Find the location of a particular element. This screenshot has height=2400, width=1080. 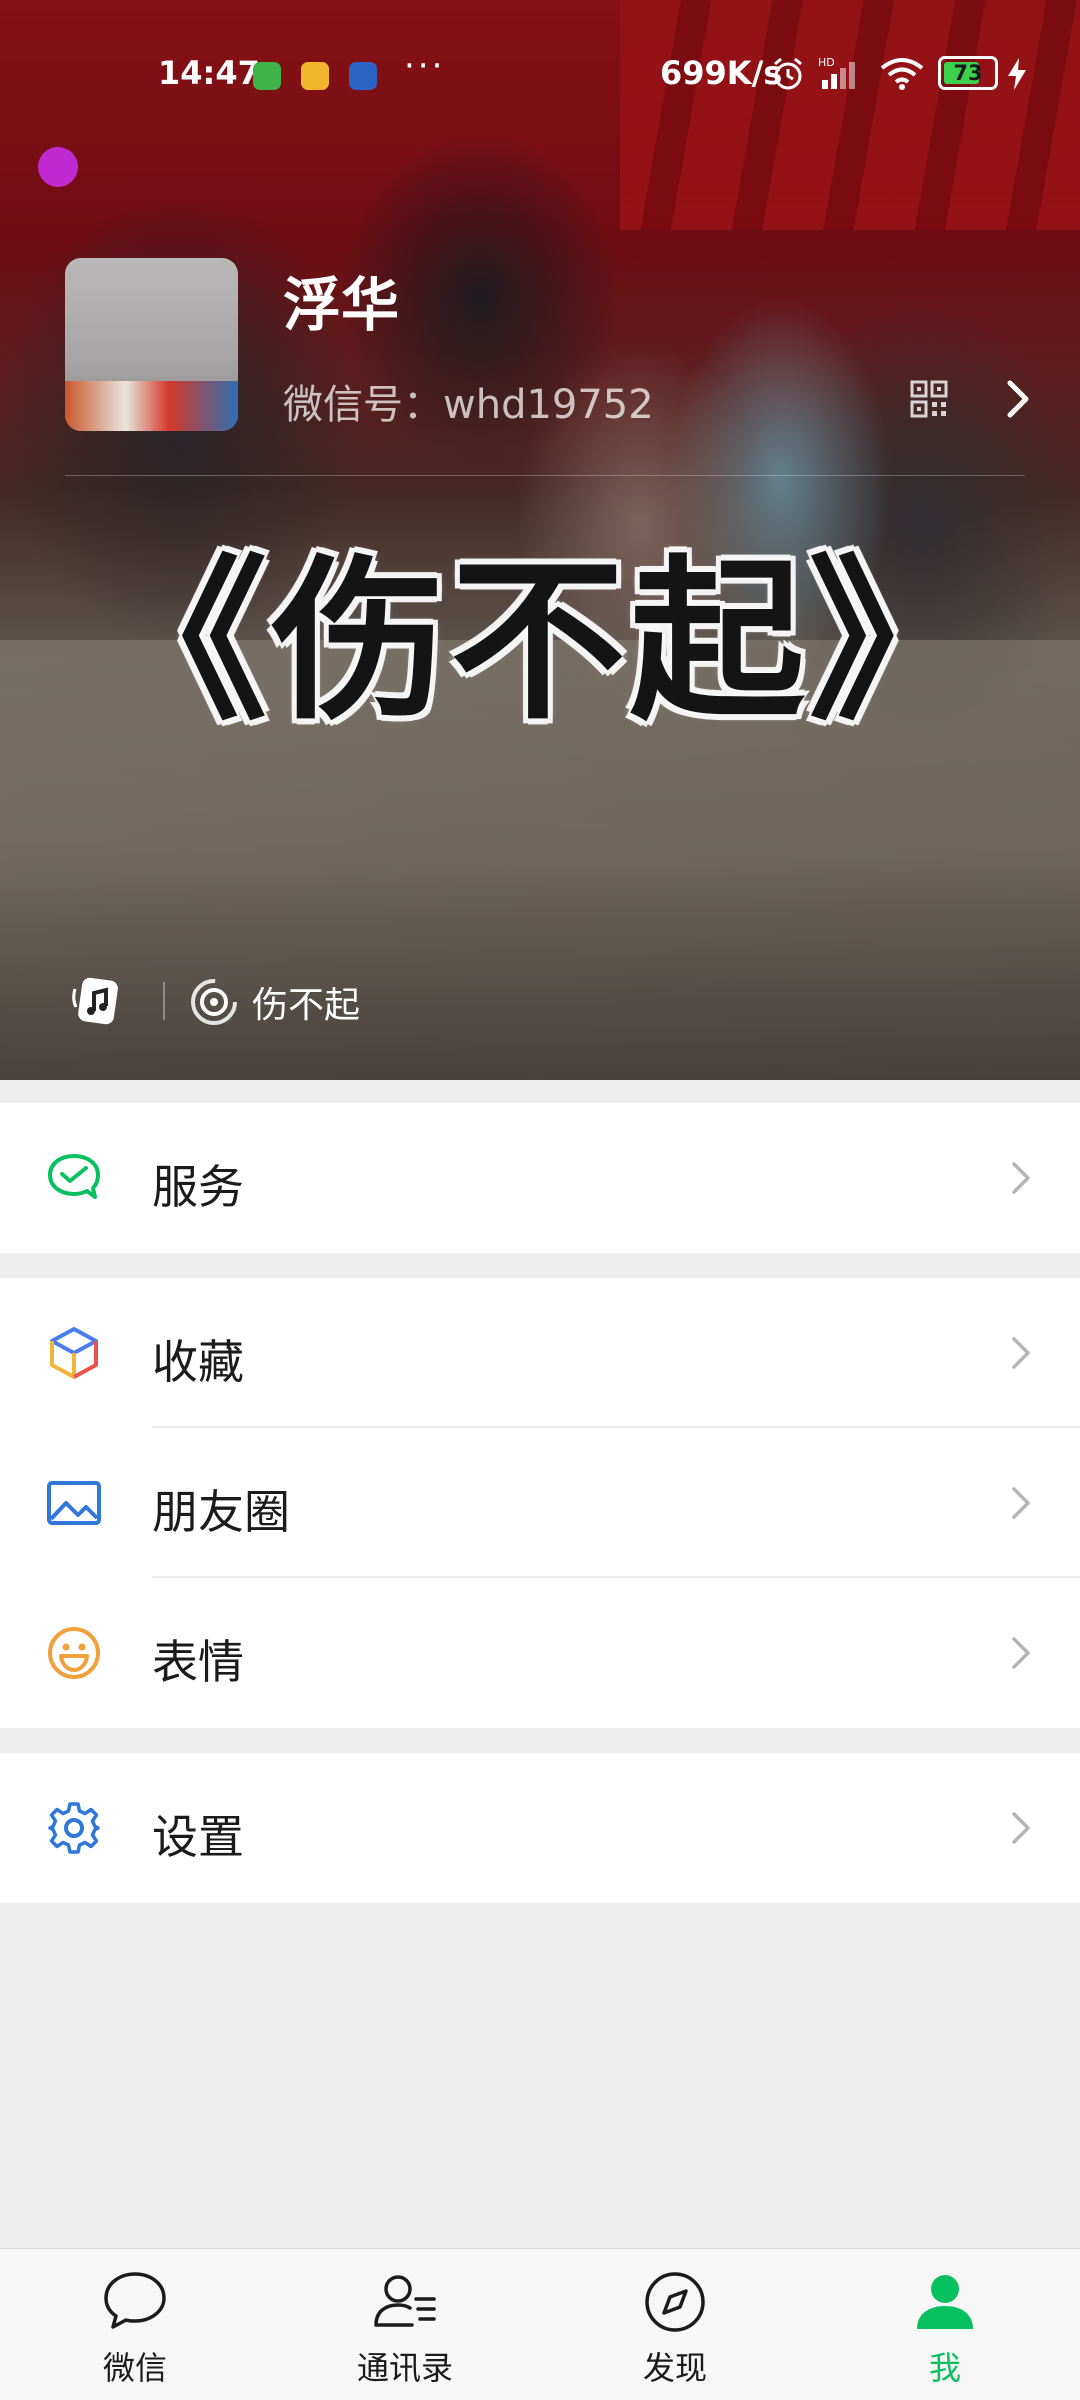

song-status-chip: 伤不起 is located at coordinates (274, 1002).